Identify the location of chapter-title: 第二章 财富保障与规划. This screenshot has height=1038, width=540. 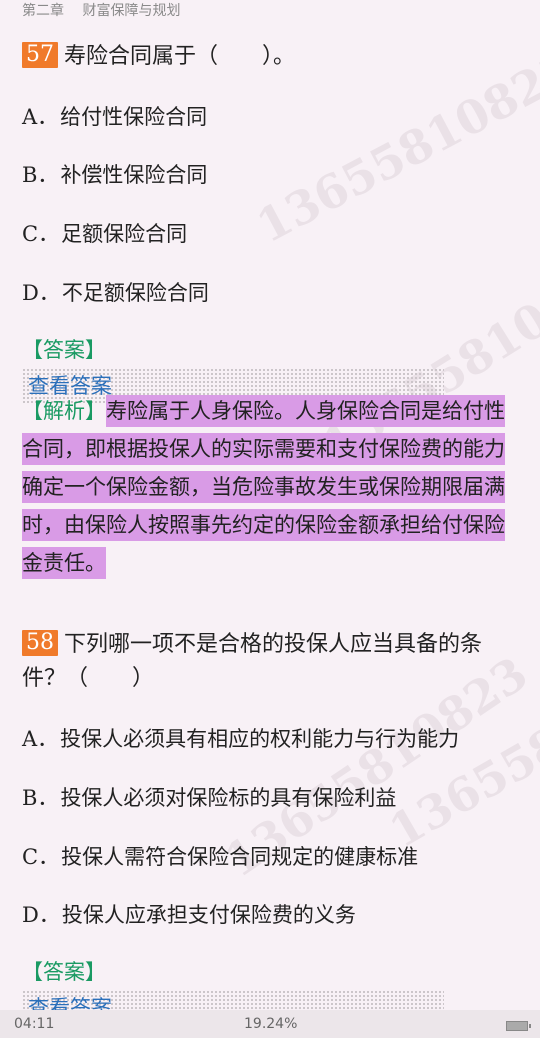
(101, 11).